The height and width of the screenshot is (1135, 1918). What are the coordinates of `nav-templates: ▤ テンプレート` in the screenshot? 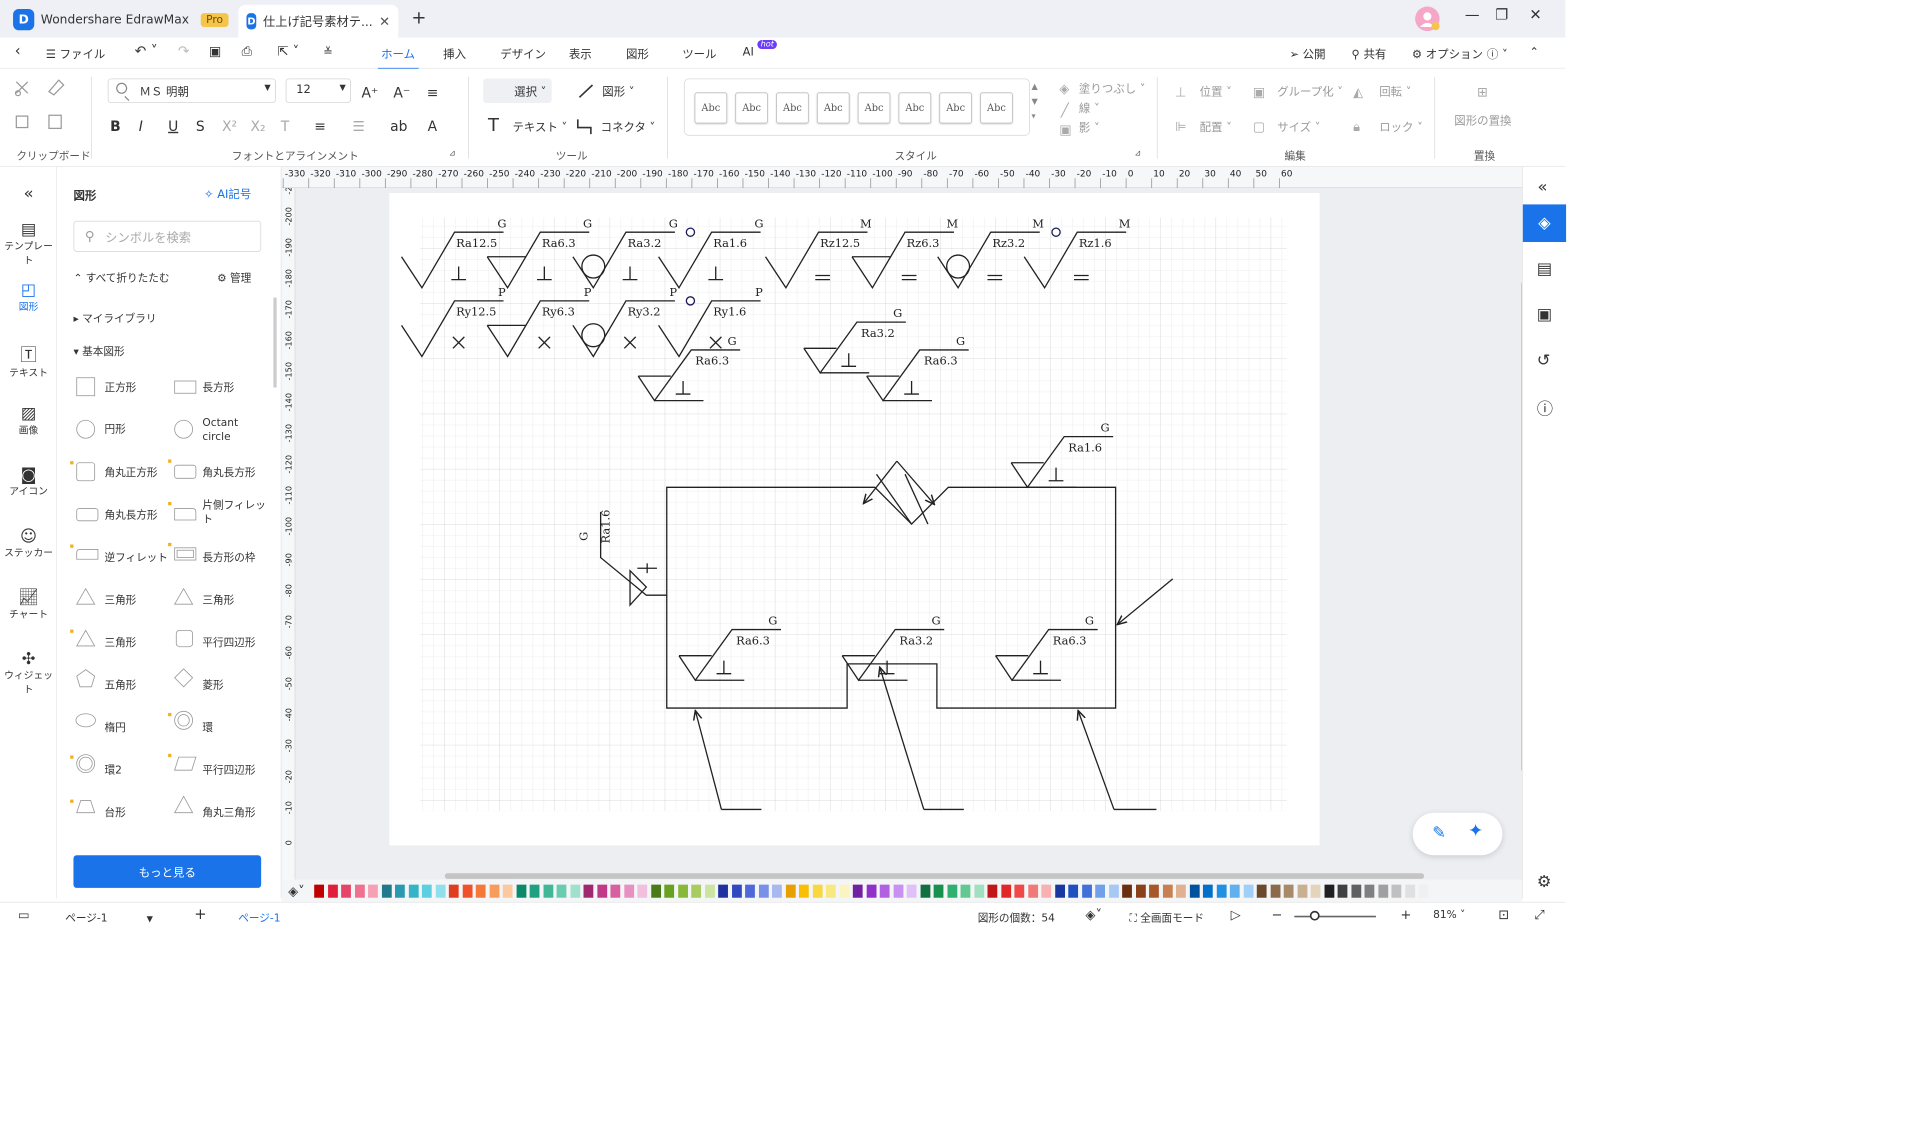 It's located at (28, 242).